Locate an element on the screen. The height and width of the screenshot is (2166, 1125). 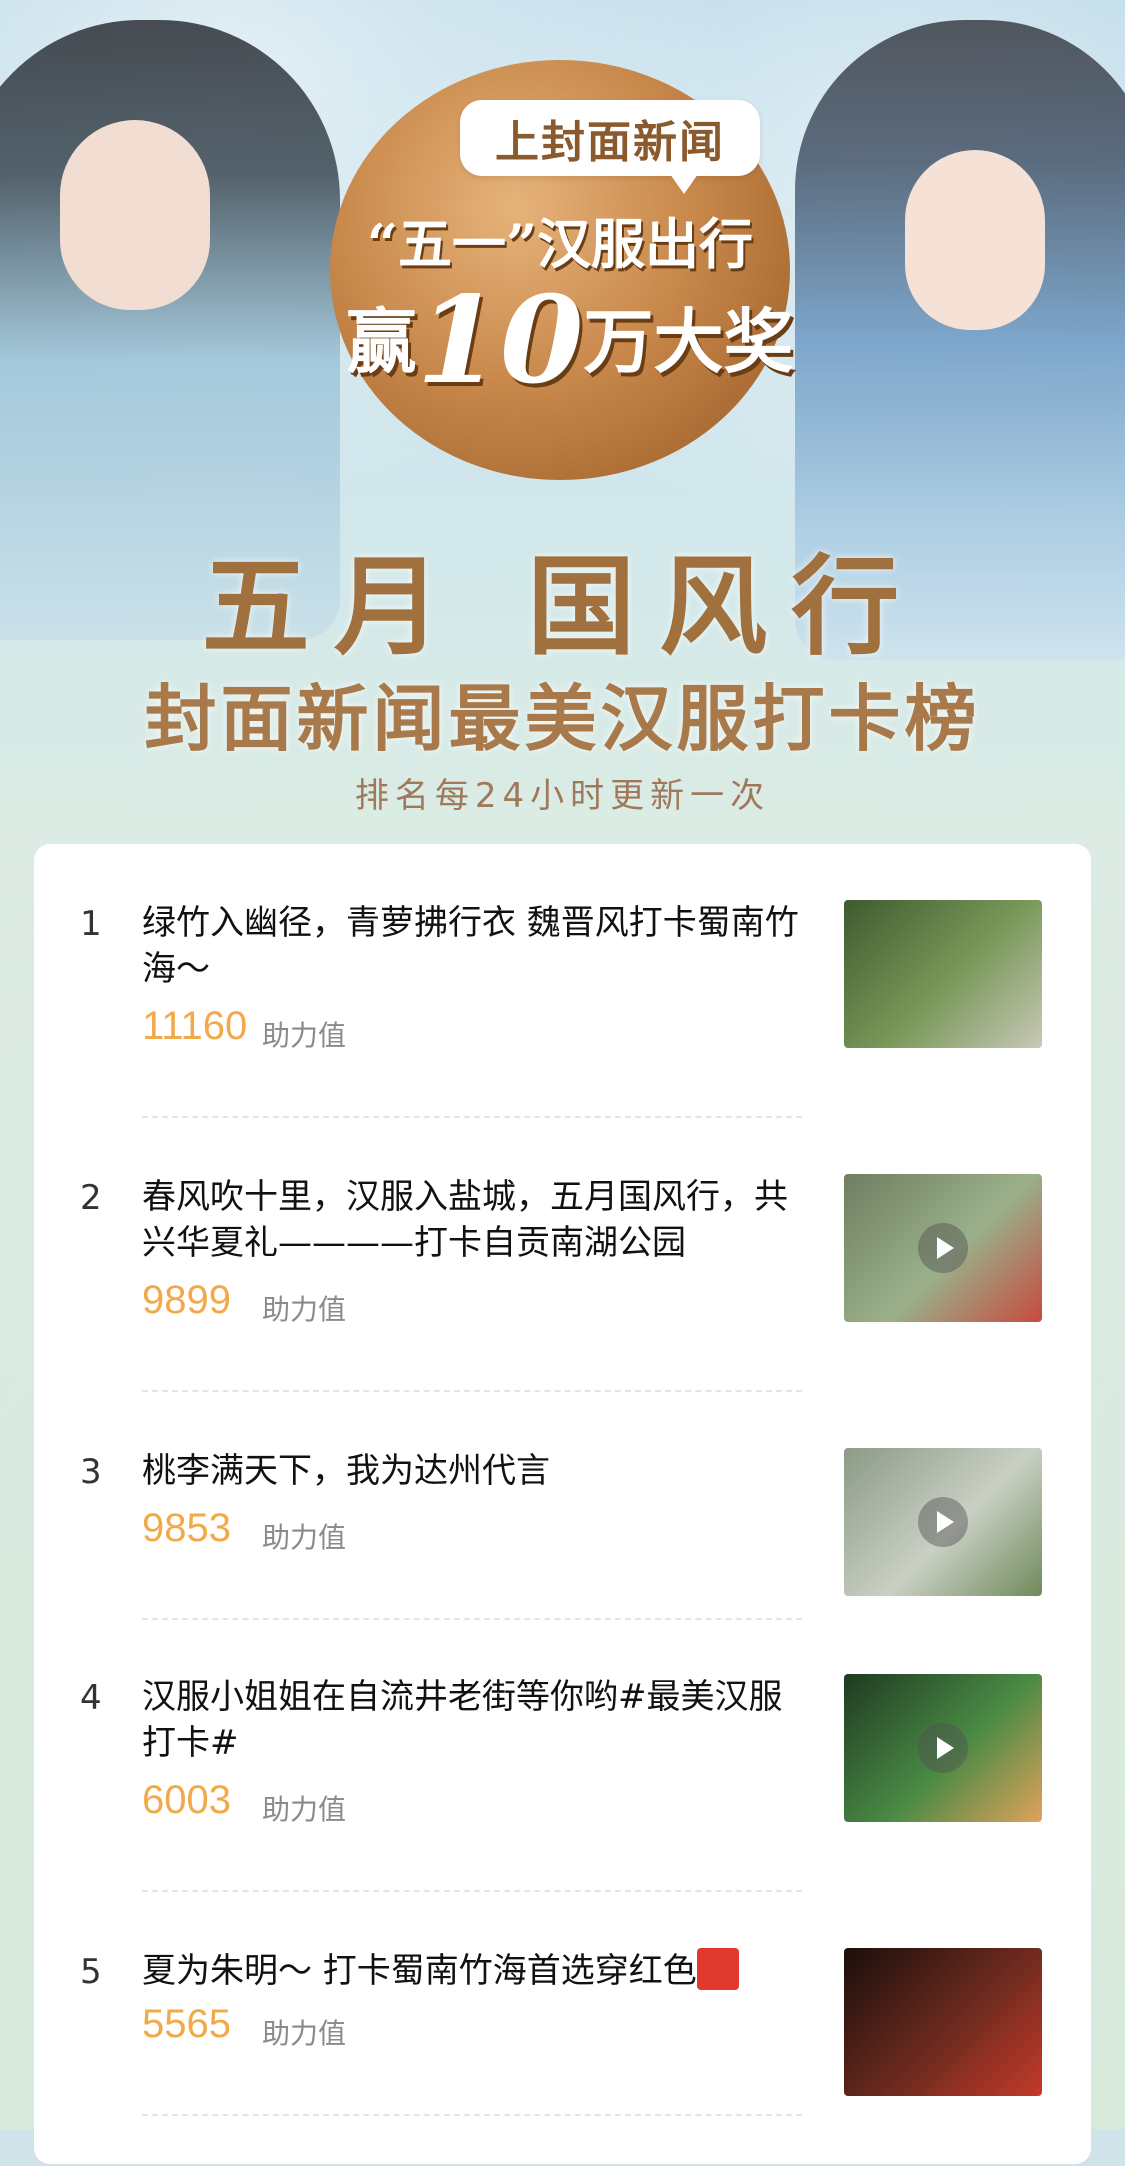
rank-number: 3 is located at coordinates (91, 1472).